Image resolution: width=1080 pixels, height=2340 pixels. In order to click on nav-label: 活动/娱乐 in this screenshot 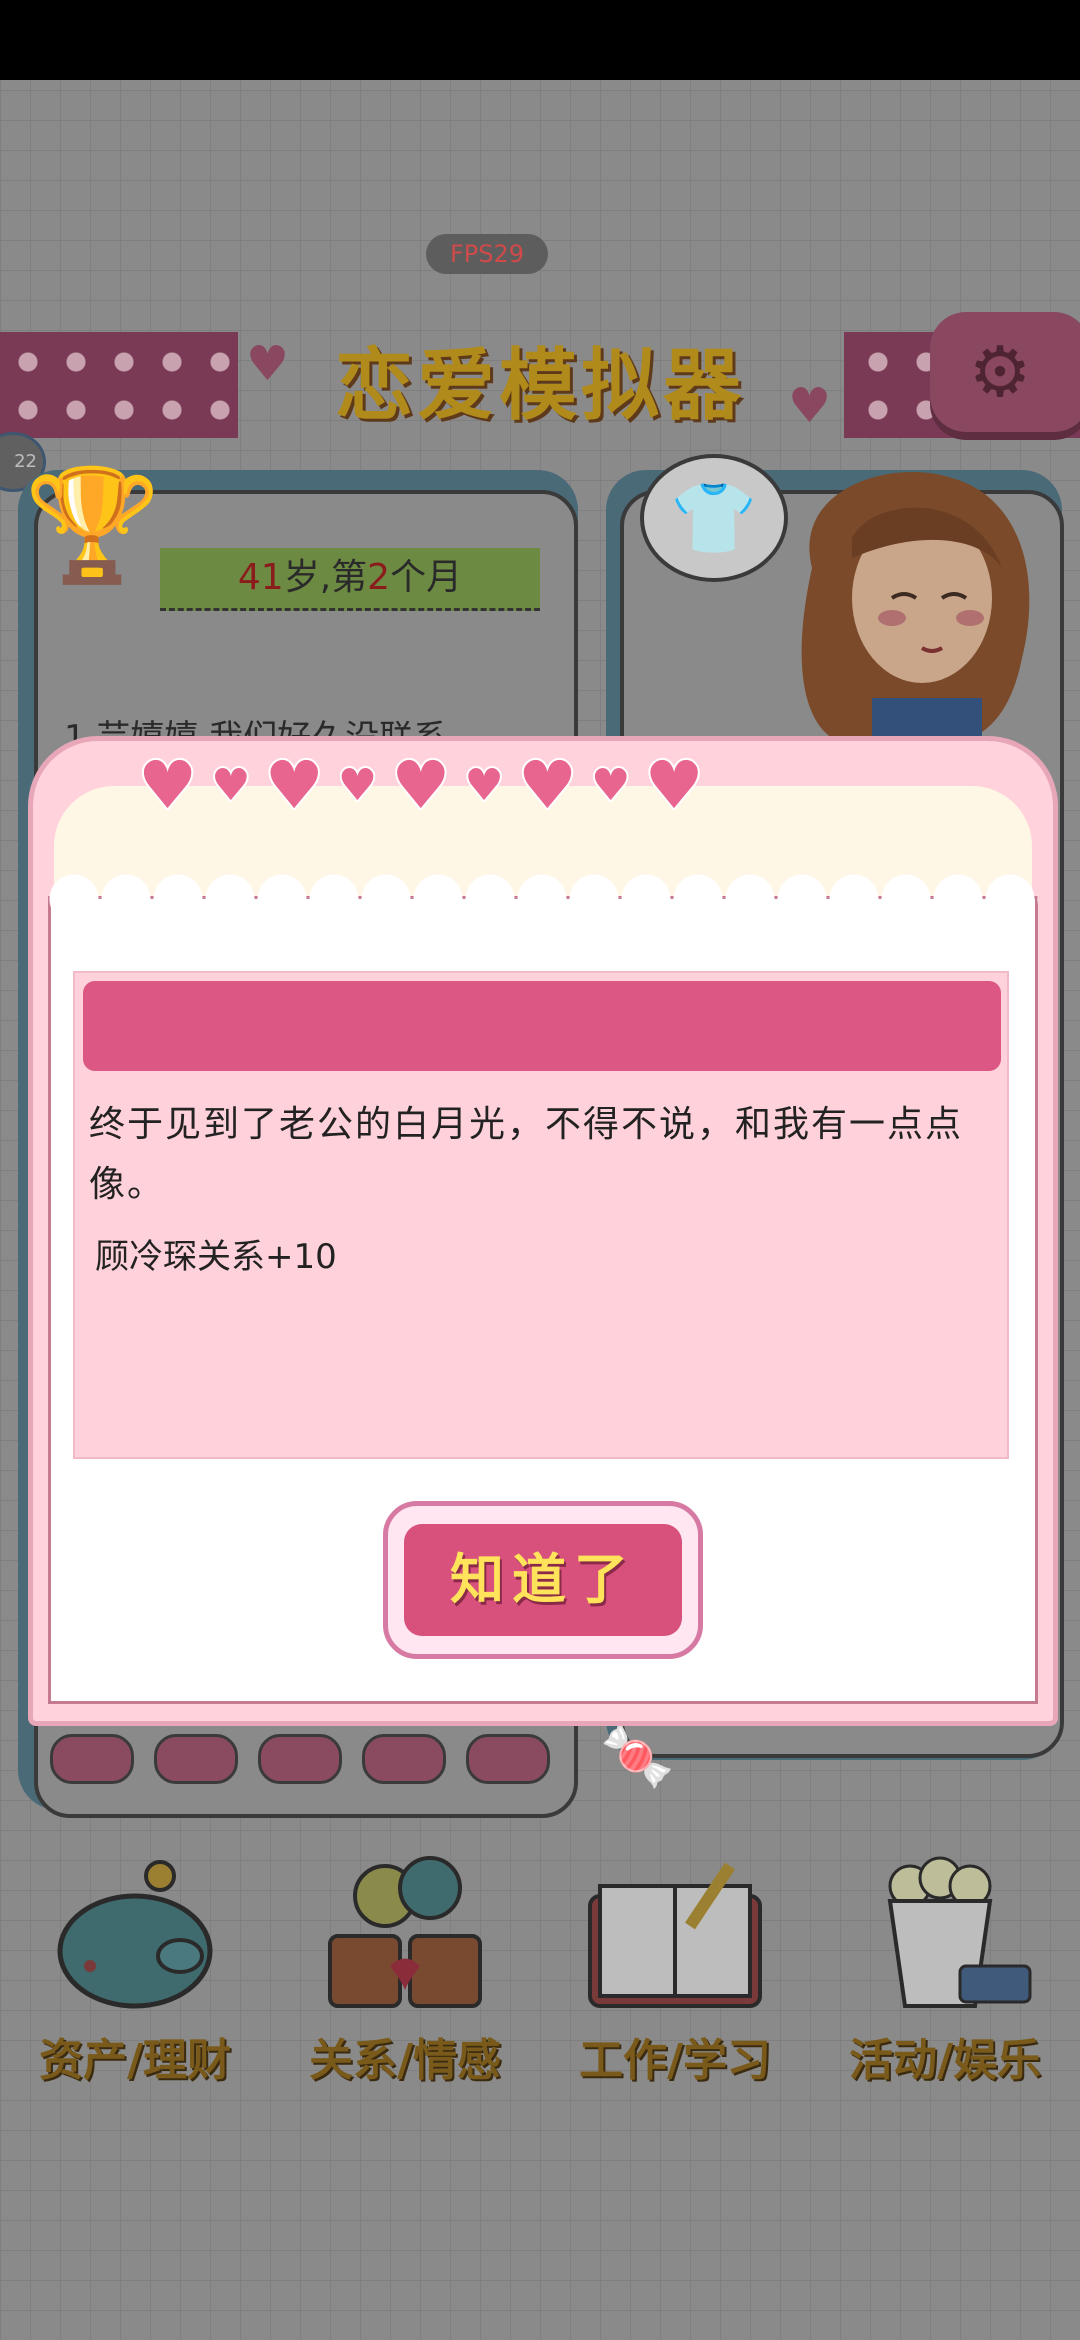, I will do `click(945, 2060)`.